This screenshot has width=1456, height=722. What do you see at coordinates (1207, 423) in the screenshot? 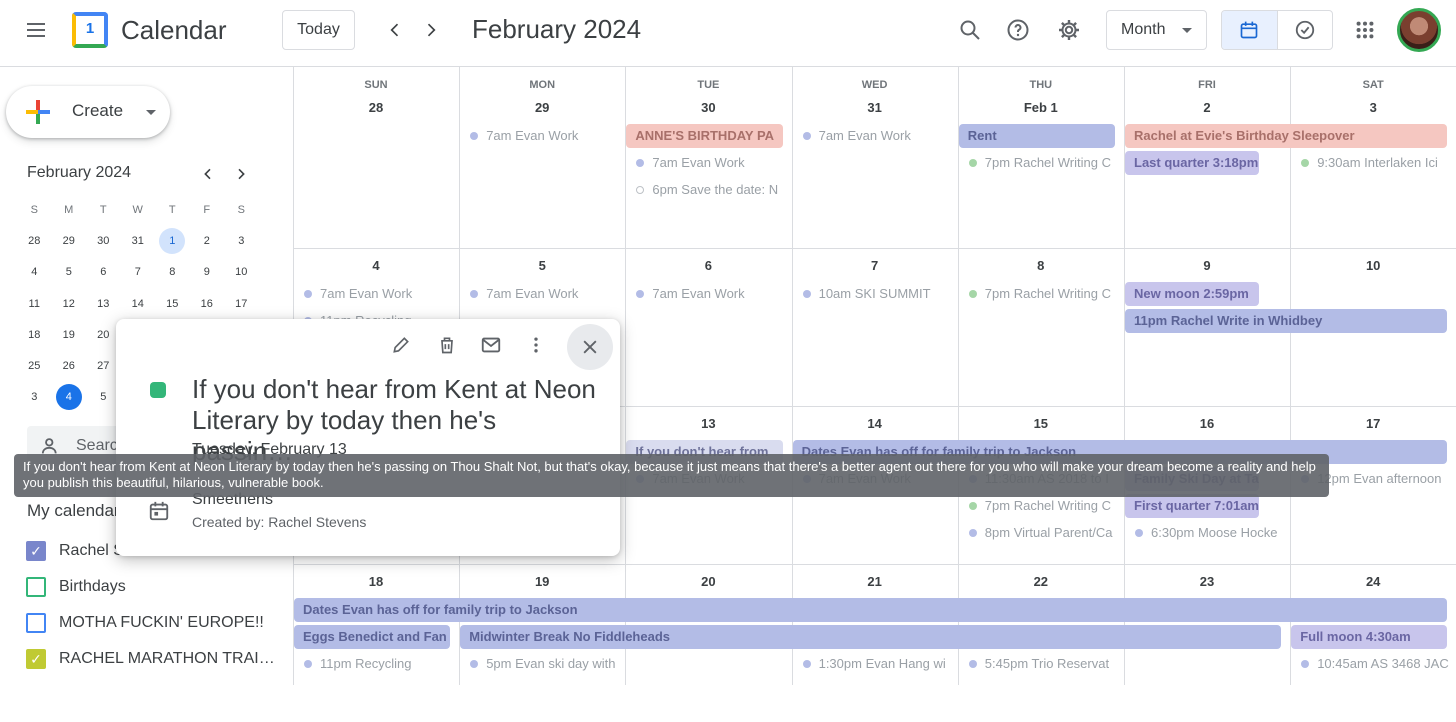
I see `day-number: 16` at bounding box center [1207, 423].